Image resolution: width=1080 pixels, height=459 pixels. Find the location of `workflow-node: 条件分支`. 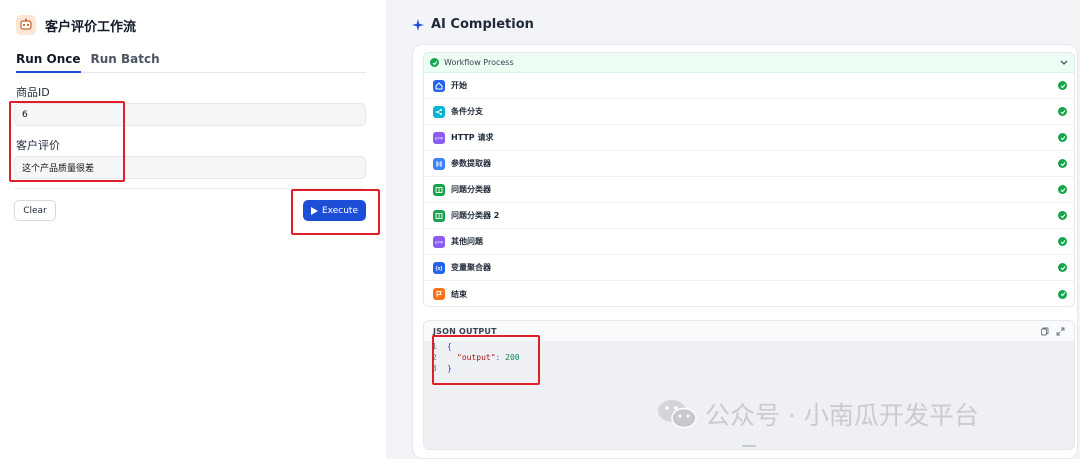

workflow-node: 条件分支 is located at coordinates (749, 112).